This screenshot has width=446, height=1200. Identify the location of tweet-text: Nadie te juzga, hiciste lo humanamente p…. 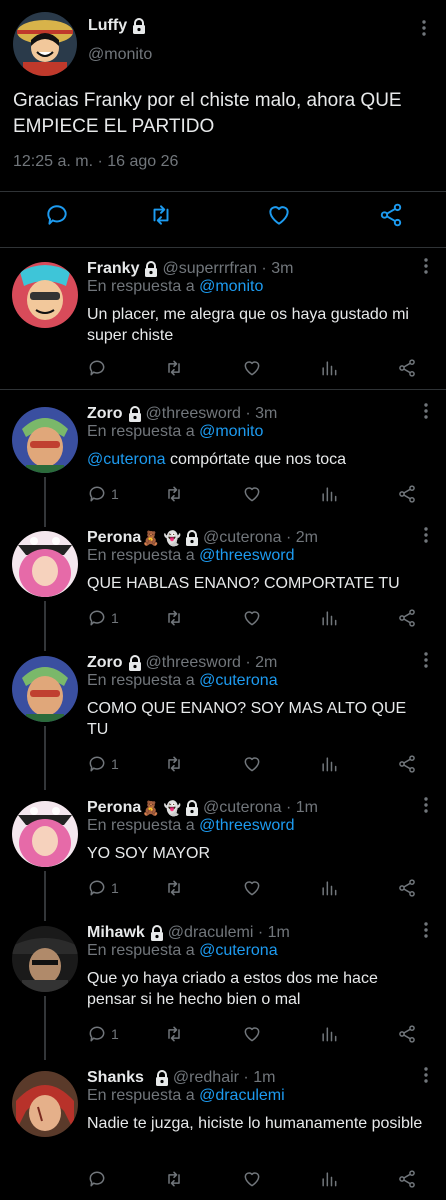
(255, 1123).